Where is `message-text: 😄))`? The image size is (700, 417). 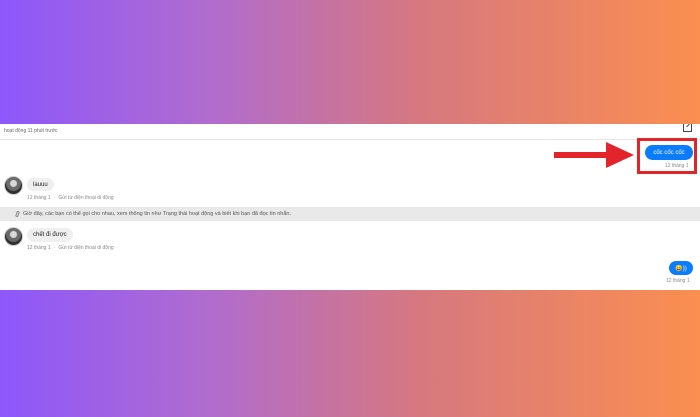
message-text: 😄)) is located at coordinates (681, 268).